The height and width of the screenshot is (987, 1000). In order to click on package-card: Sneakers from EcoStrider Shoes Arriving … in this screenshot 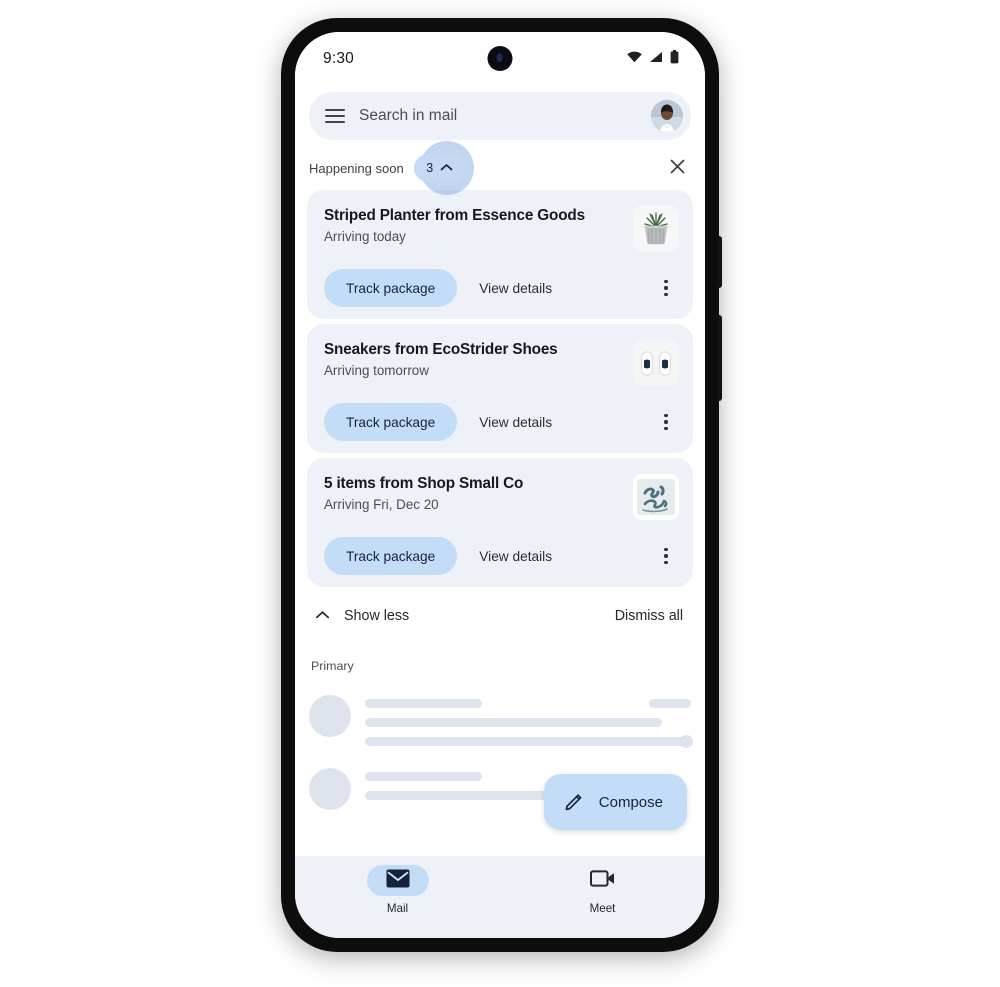, I will do `click(500, 388)`.